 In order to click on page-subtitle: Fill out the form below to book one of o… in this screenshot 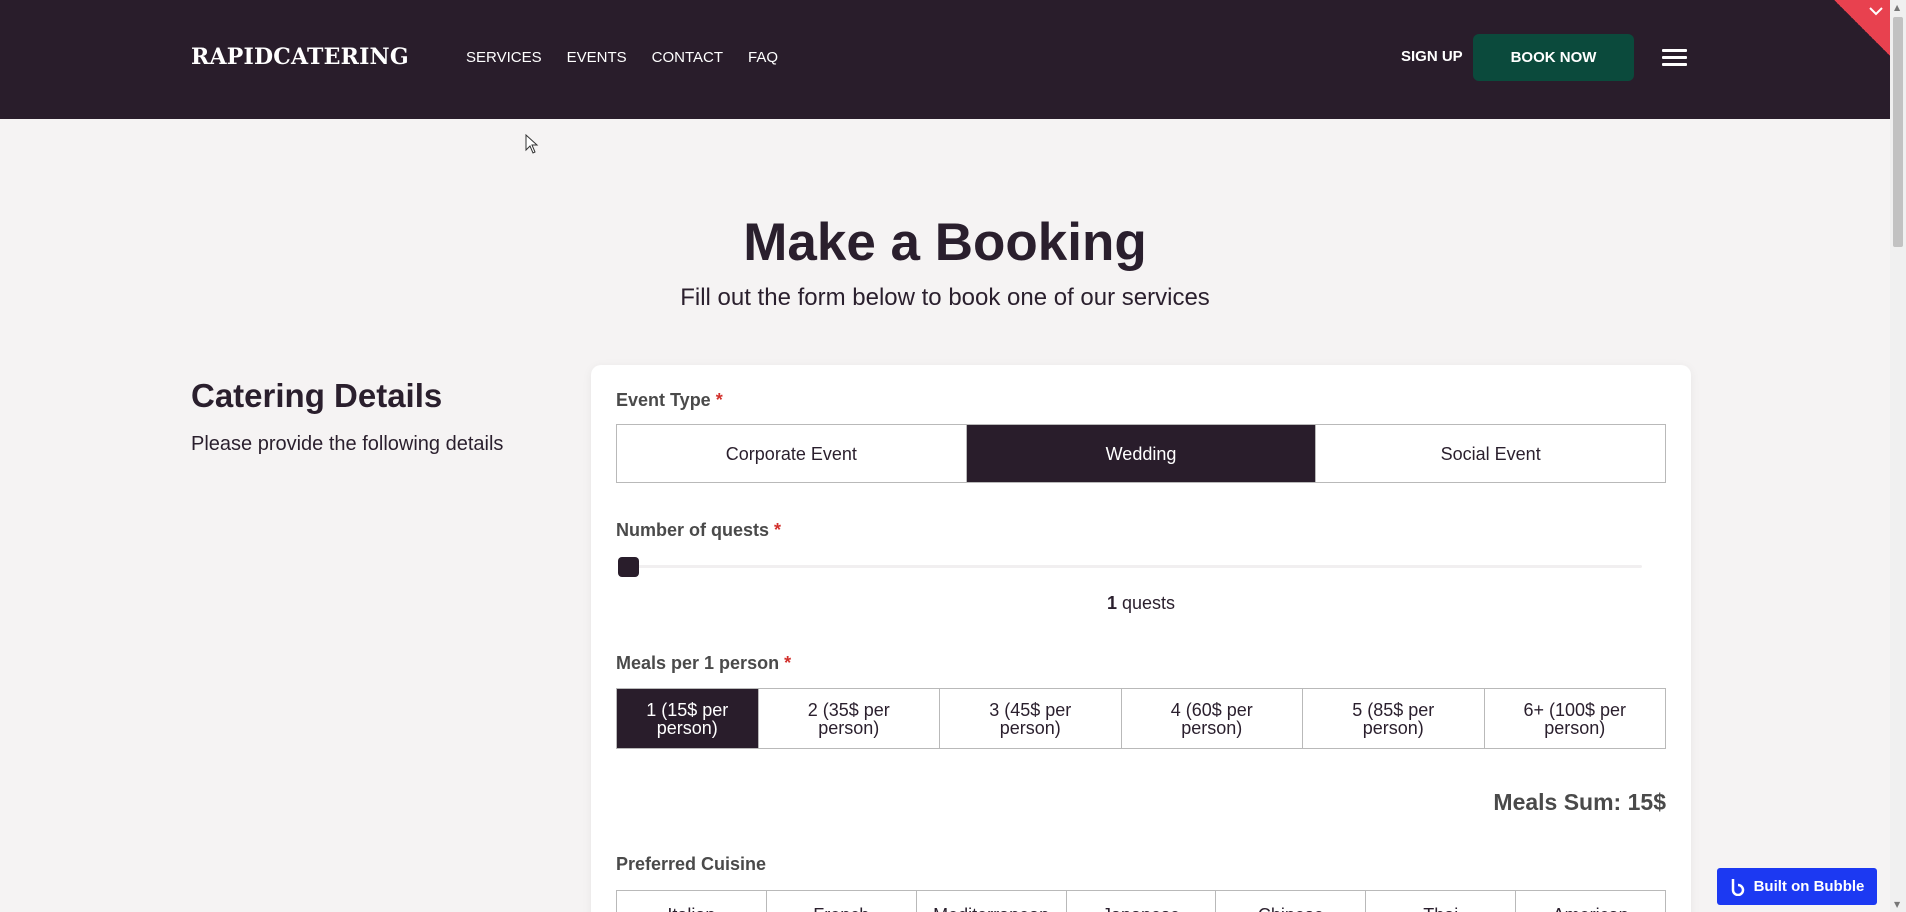, I will do `click(945, 297)`.